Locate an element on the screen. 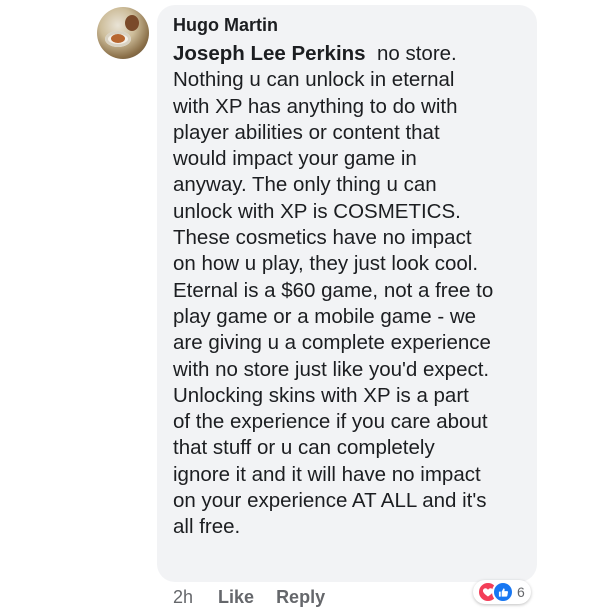 The height and width of the screenshot is (615, 615). author-avatar is located at coordinates (123, 33).